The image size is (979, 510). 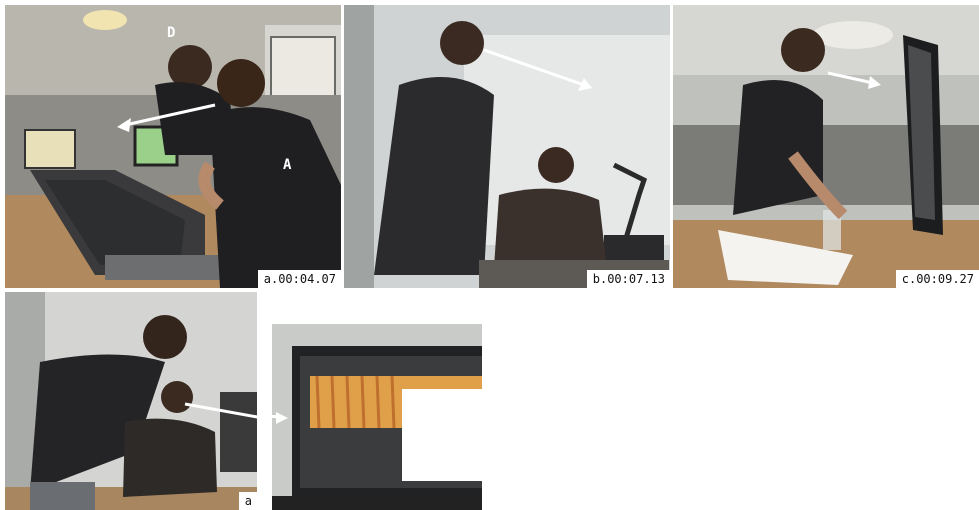 I want to click on frame-a-detail-photo: a, so click(x=131, y=401).